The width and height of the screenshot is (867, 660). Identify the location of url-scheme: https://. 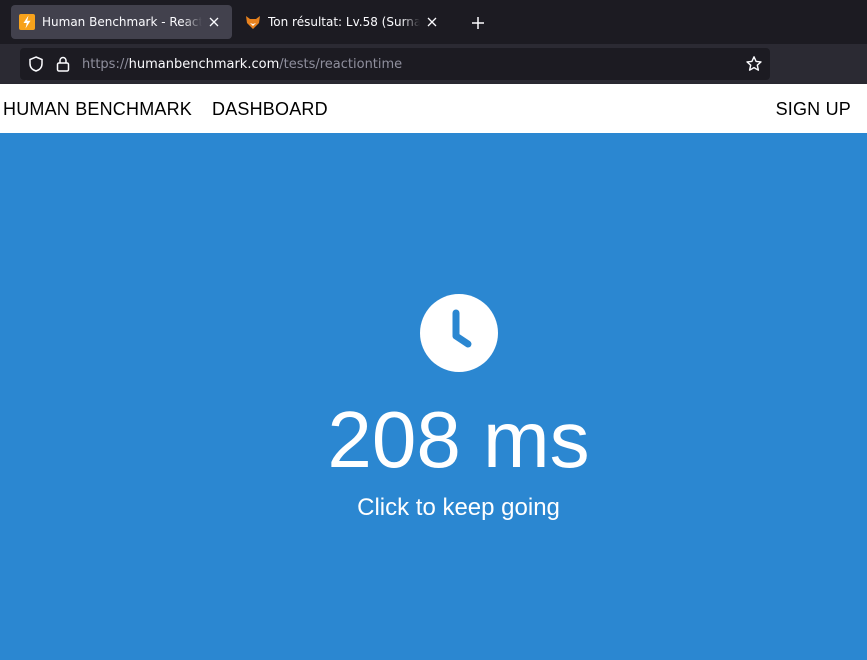
(105, 64).